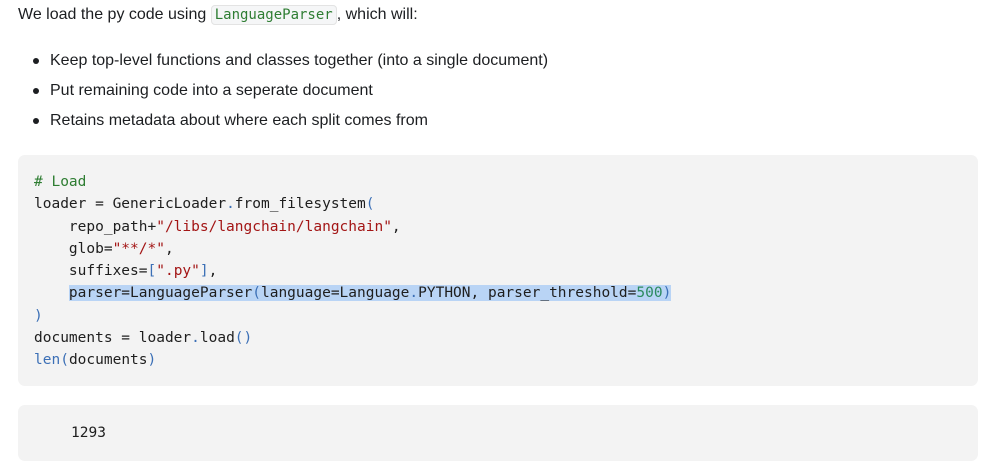  What do you see at coordinates (335, 293) in the screenshot?
I see `code-token: language=Language` at bounding box center [335, 293].